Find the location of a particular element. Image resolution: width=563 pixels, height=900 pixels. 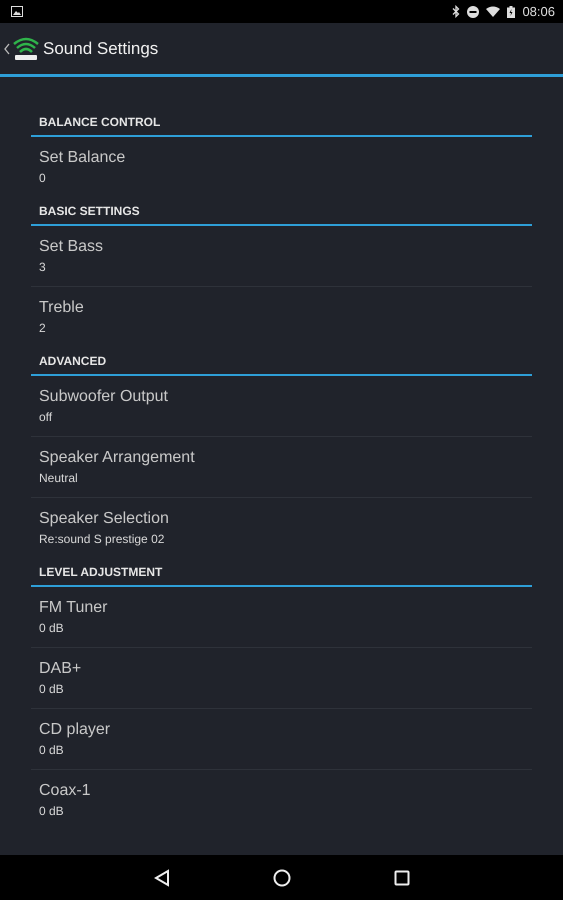

logo is located at coordinates (26, 49).